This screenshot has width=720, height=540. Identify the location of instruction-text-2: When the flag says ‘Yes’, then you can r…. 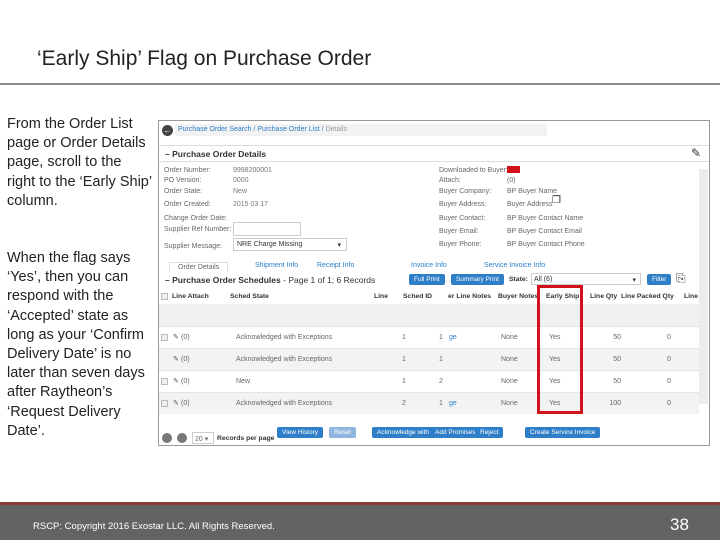
(76, 344).